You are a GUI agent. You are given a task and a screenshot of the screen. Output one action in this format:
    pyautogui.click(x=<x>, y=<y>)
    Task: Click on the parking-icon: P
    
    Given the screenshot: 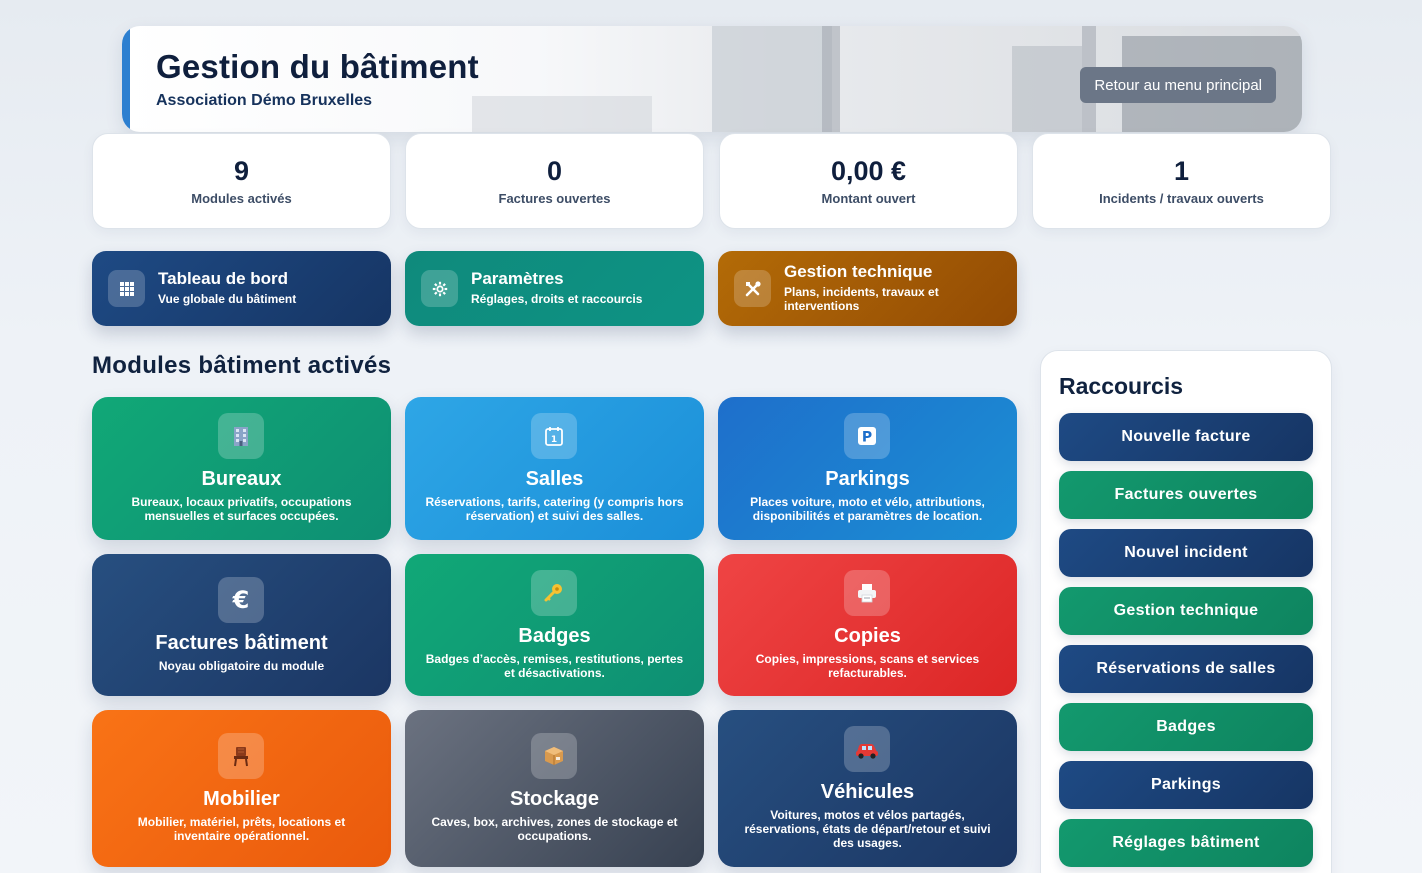 What is the action you would take?
    pyautogui.click(x=867, y=436)
    